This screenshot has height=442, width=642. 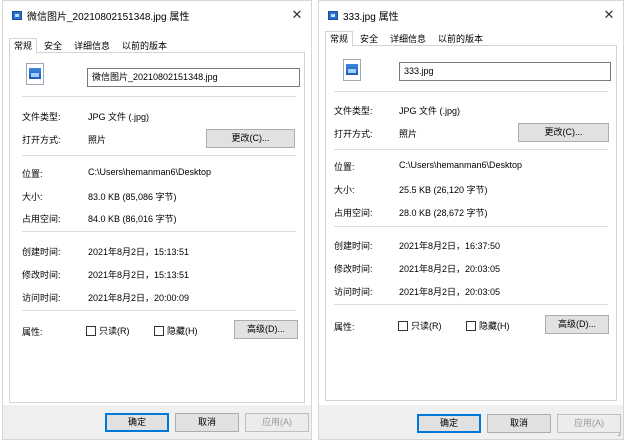 What do you see at coordinates (371, 17) in the screenshot?
I see `window-title: 333.jpg 属性` at bounding box center [371, 17].